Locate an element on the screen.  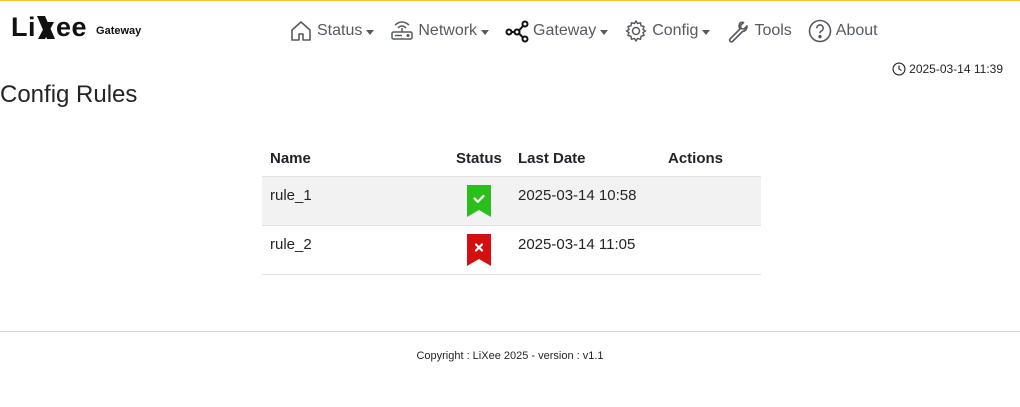
lixee-logo: Li ee is located at coordinates (49, 26).